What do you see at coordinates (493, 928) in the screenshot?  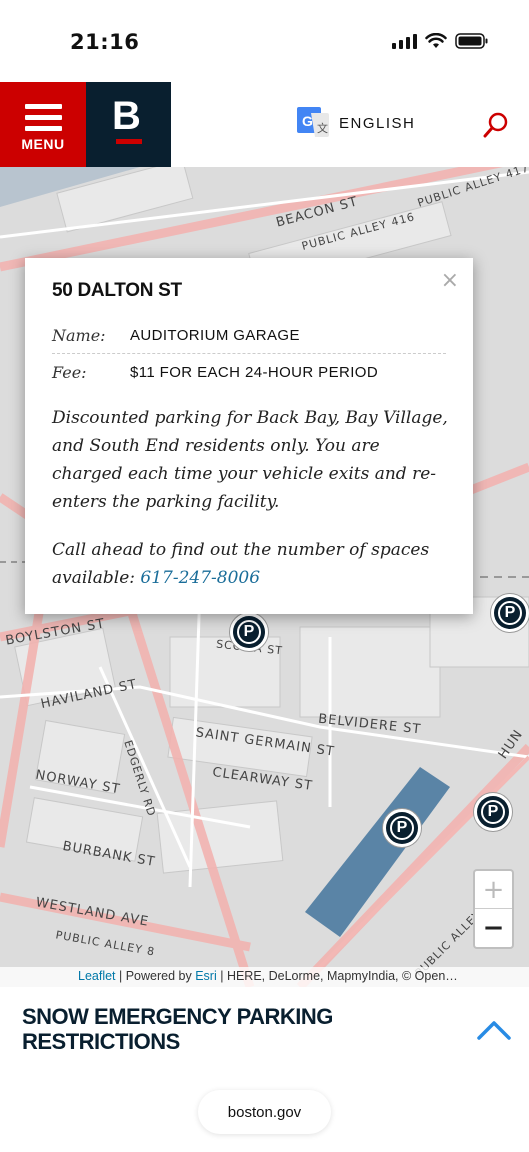 I see `zoom-out-button: −` at bounding box center [493, 928].